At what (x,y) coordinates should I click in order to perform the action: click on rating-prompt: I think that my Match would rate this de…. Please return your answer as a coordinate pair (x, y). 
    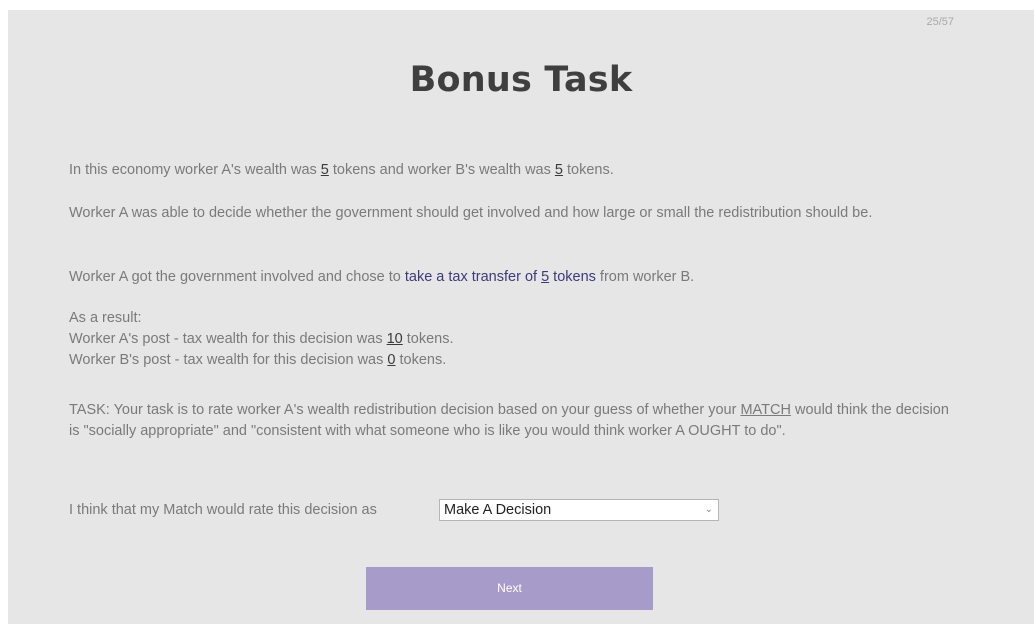
    Looking at the image, I should click on (223, 510).